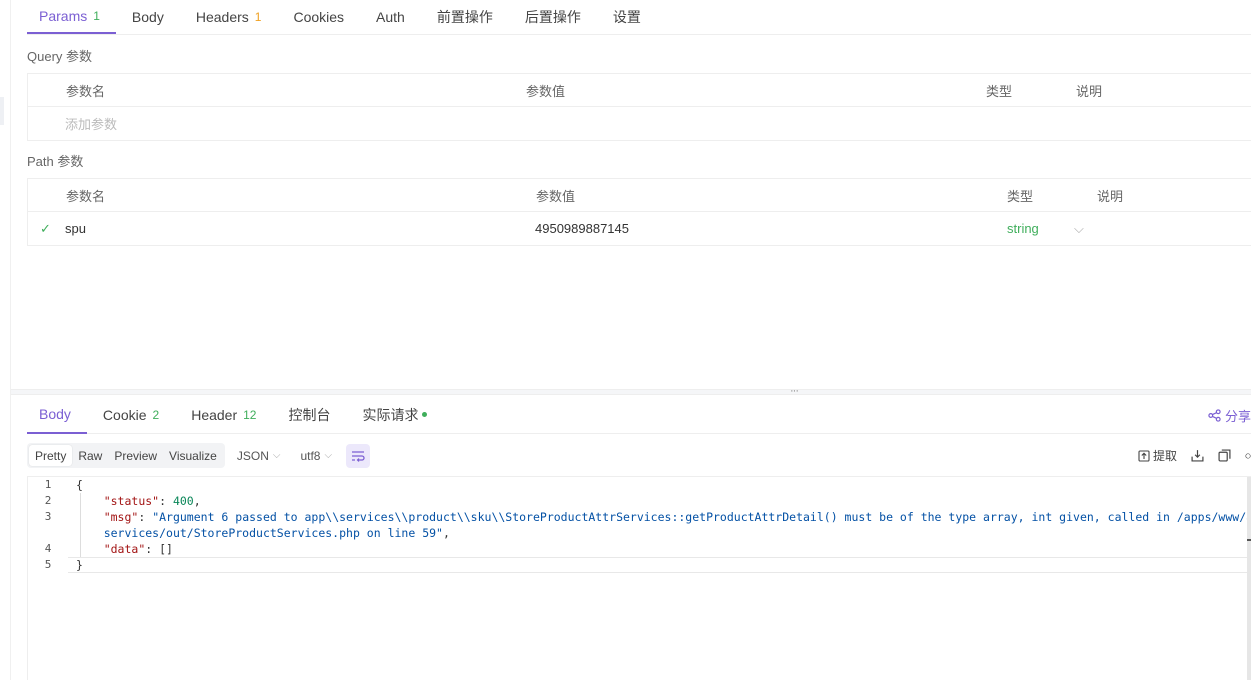 This screenshot has width=1251, height=680. I want to click on tab-label: Auth, so click(390, 16).